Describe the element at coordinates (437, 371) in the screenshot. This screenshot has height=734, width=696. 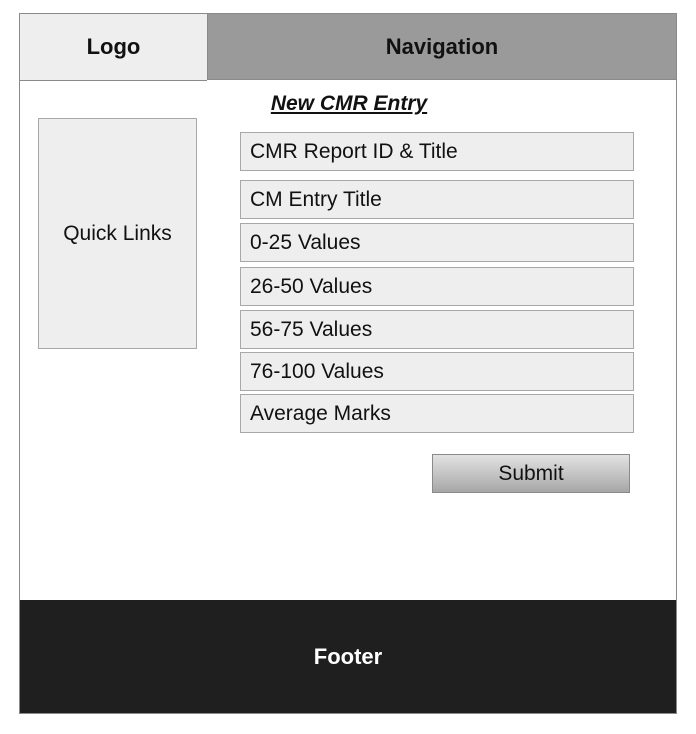
I see `values-76-100-field: 76-100 Values` at that location.